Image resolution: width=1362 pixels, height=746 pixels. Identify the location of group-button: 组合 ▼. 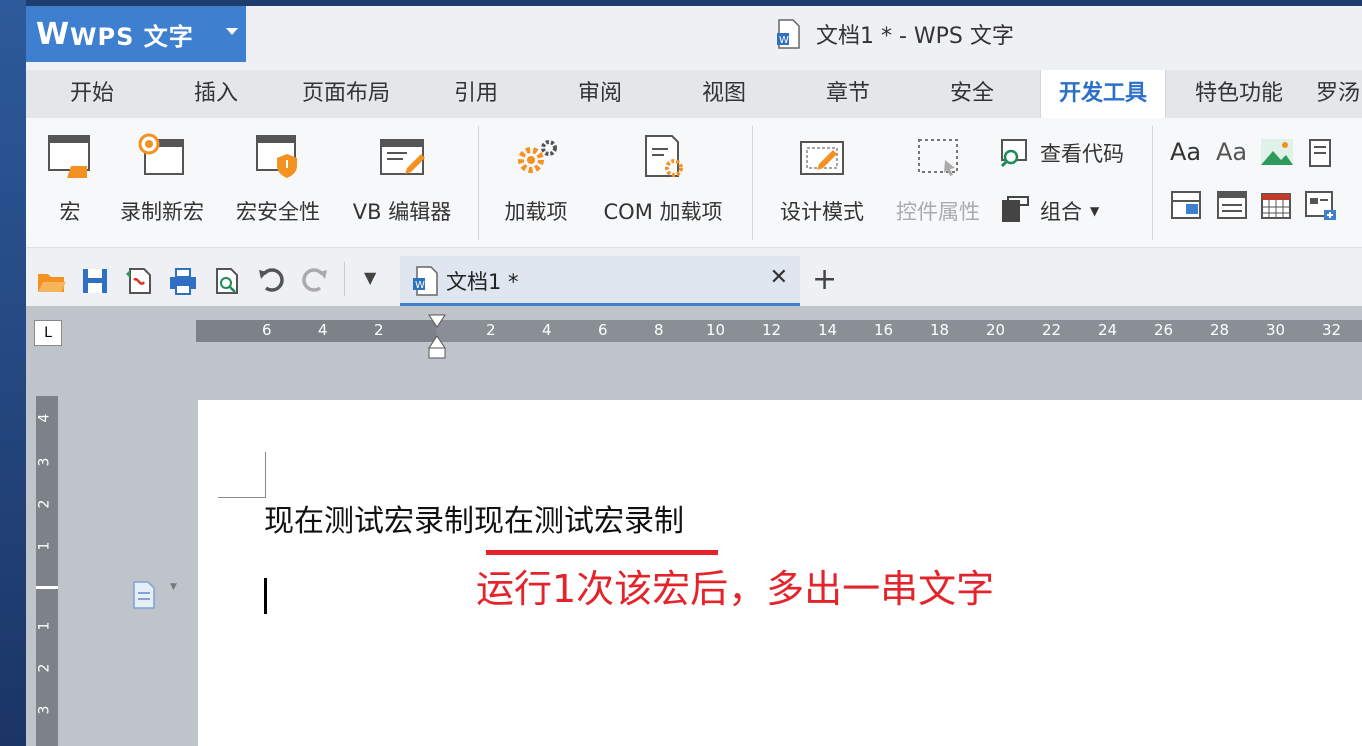
(1049, 211).